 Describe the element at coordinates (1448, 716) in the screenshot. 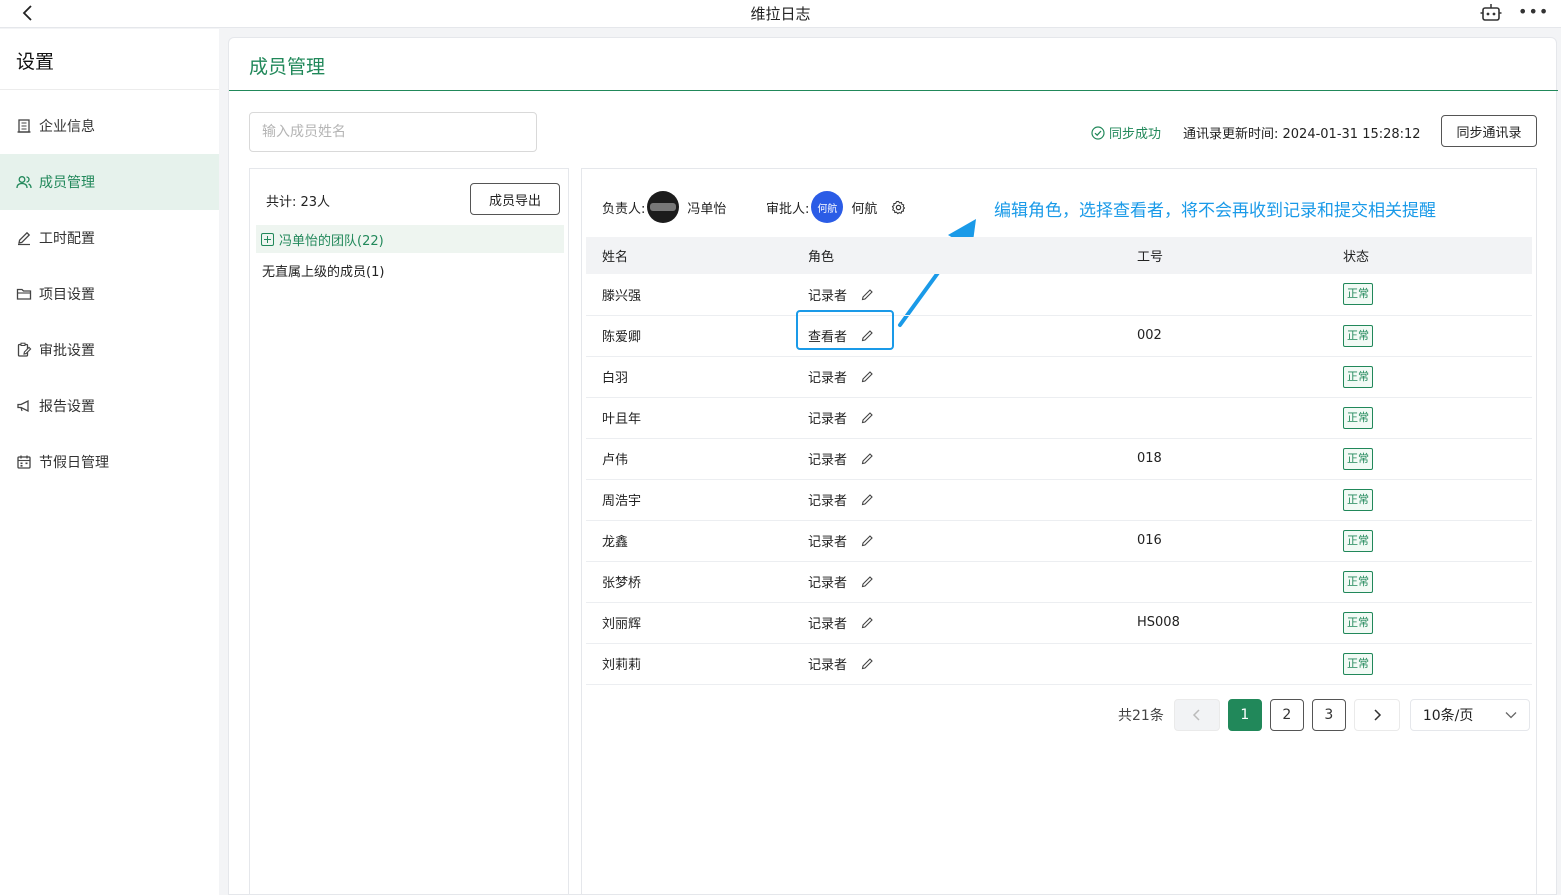

I see `page-size-value: 10条/页` at that location.